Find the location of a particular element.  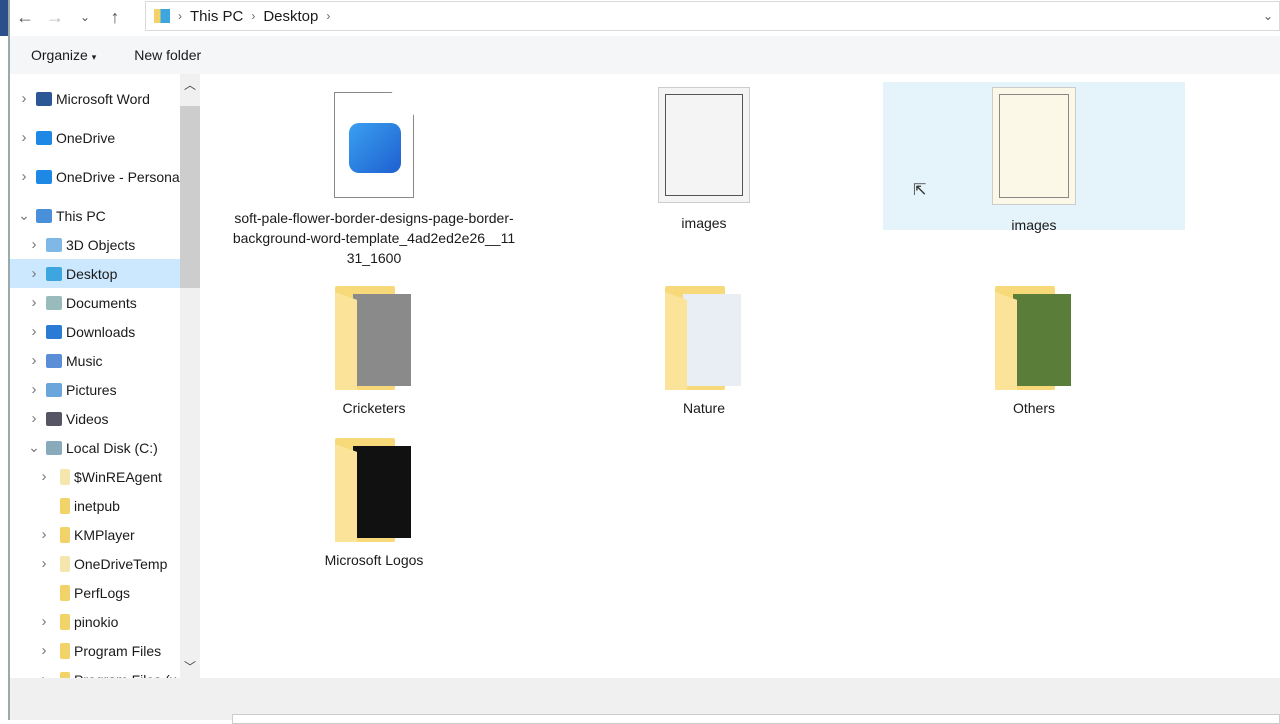

breadcrumb-desktop: Desktop is located at coordinates (290, 16).